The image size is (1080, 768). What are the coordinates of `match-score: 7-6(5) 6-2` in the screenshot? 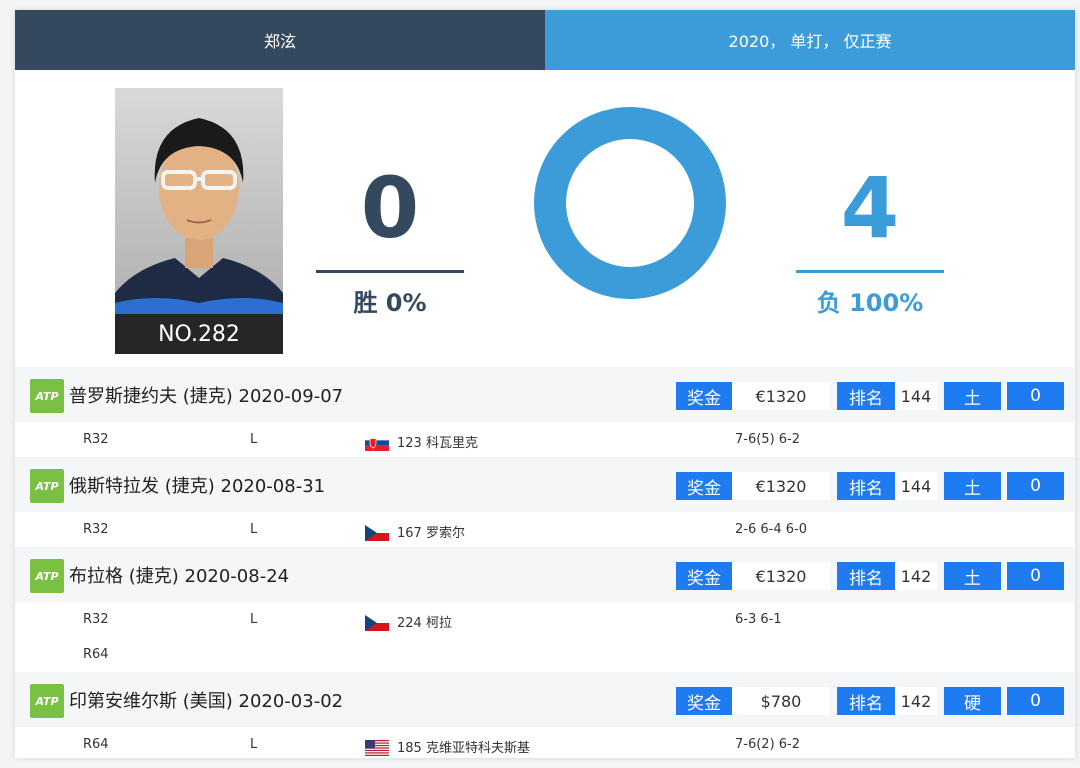 It's located at (768, 439).